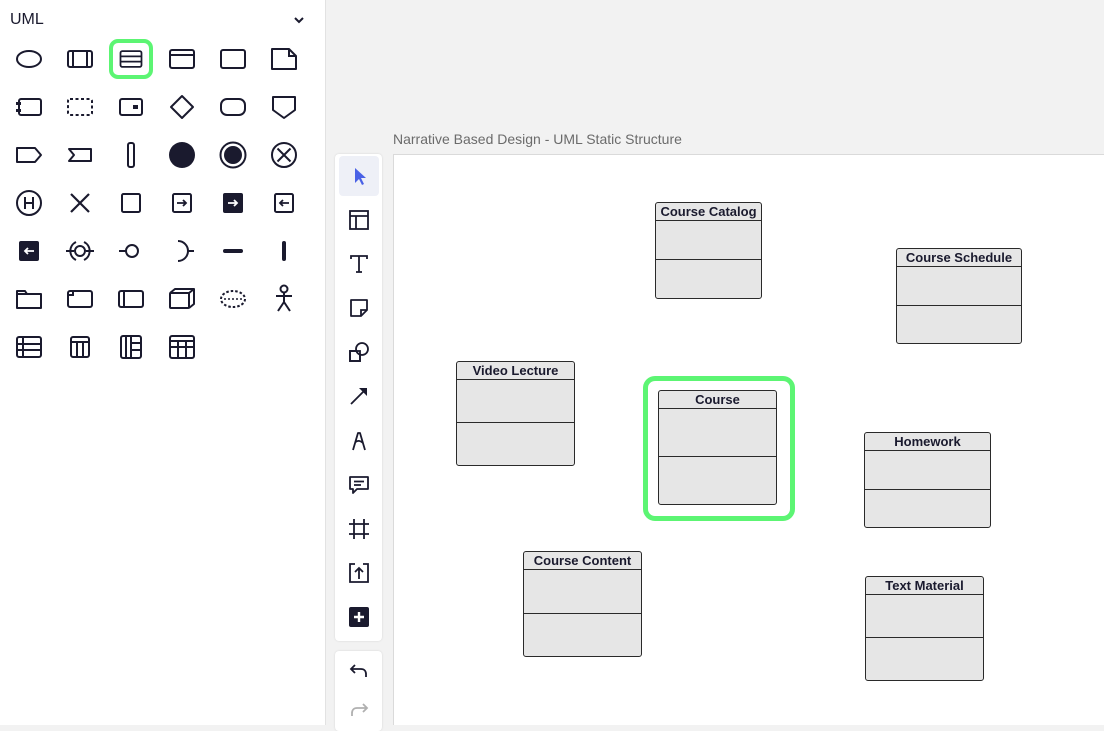 The height and width of the screenshot is (731, 1104). I want to click on final-state-shape, so click(232, 155).